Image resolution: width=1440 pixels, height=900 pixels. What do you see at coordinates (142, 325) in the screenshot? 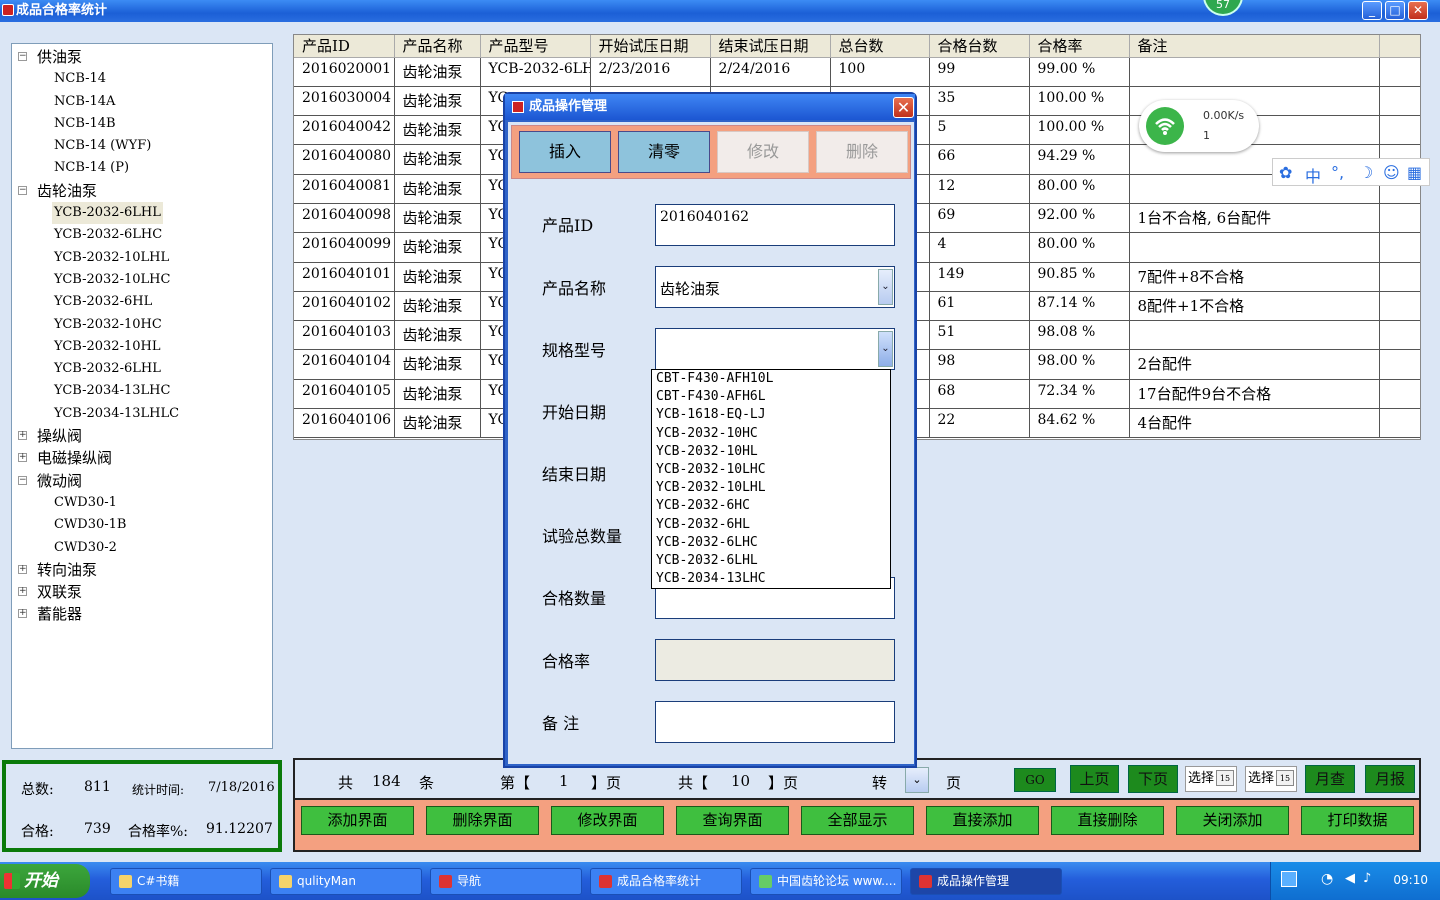
I see `tree-item: YCB-2032-10HC` at bounding box center [142, 325].